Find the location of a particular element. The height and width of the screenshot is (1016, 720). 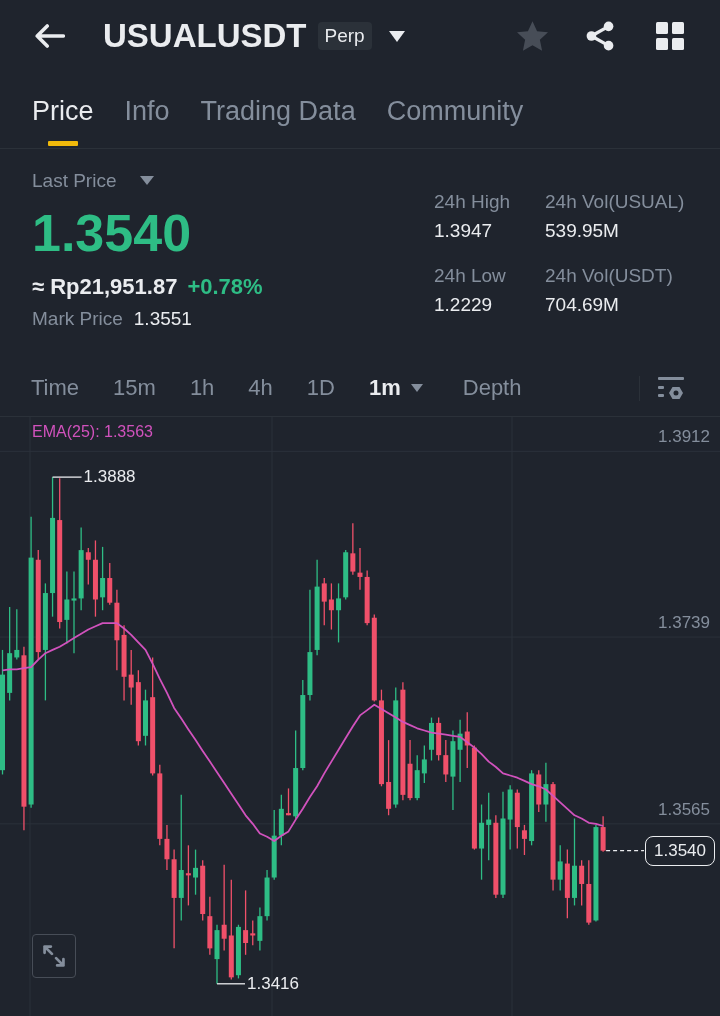

stat-value: 704.69M is located at coordinates (582, 305).